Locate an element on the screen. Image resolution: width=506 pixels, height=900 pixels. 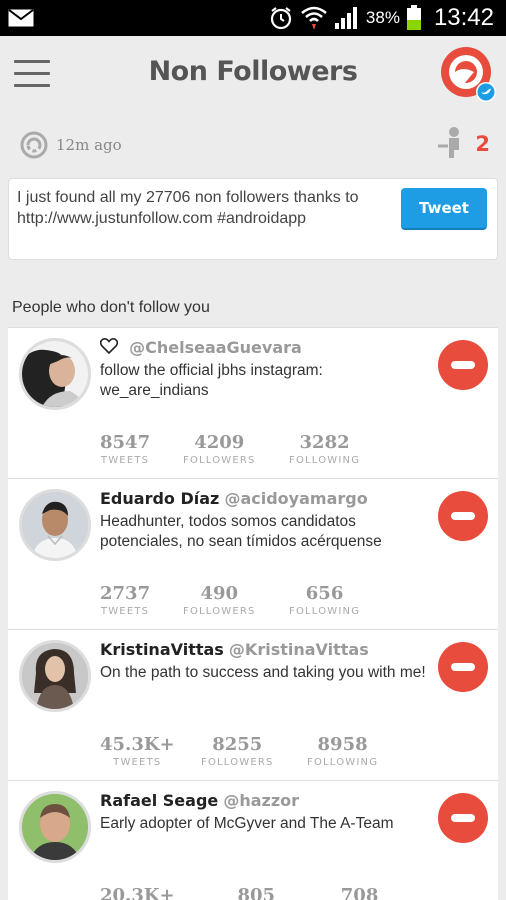
followers-stat: 8255 Followers is located at coordinates (237, 752).